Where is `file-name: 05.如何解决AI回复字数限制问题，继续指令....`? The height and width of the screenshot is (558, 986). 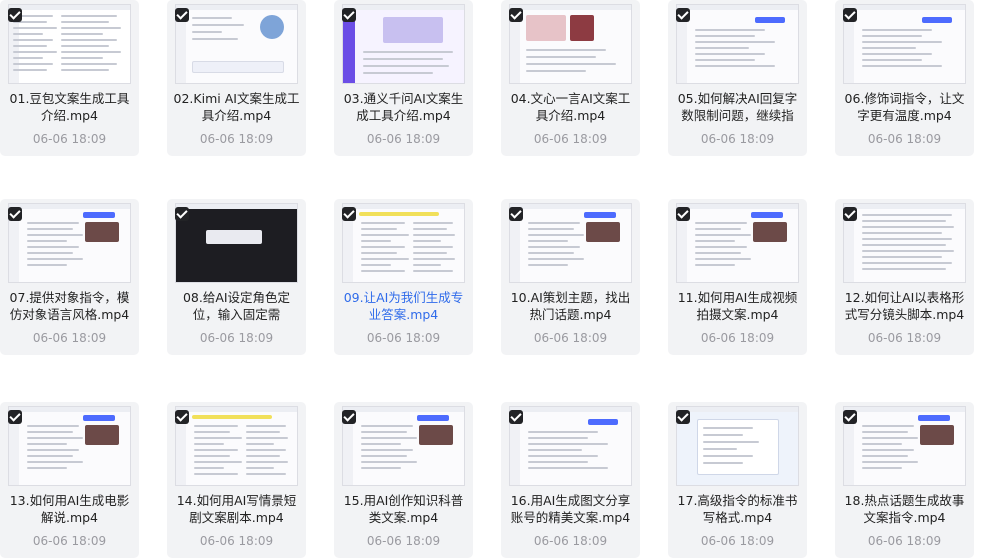 file-name: 05.如何解决AI回复字数限制问题，继续指令.... is located at coordinates (737, 107).